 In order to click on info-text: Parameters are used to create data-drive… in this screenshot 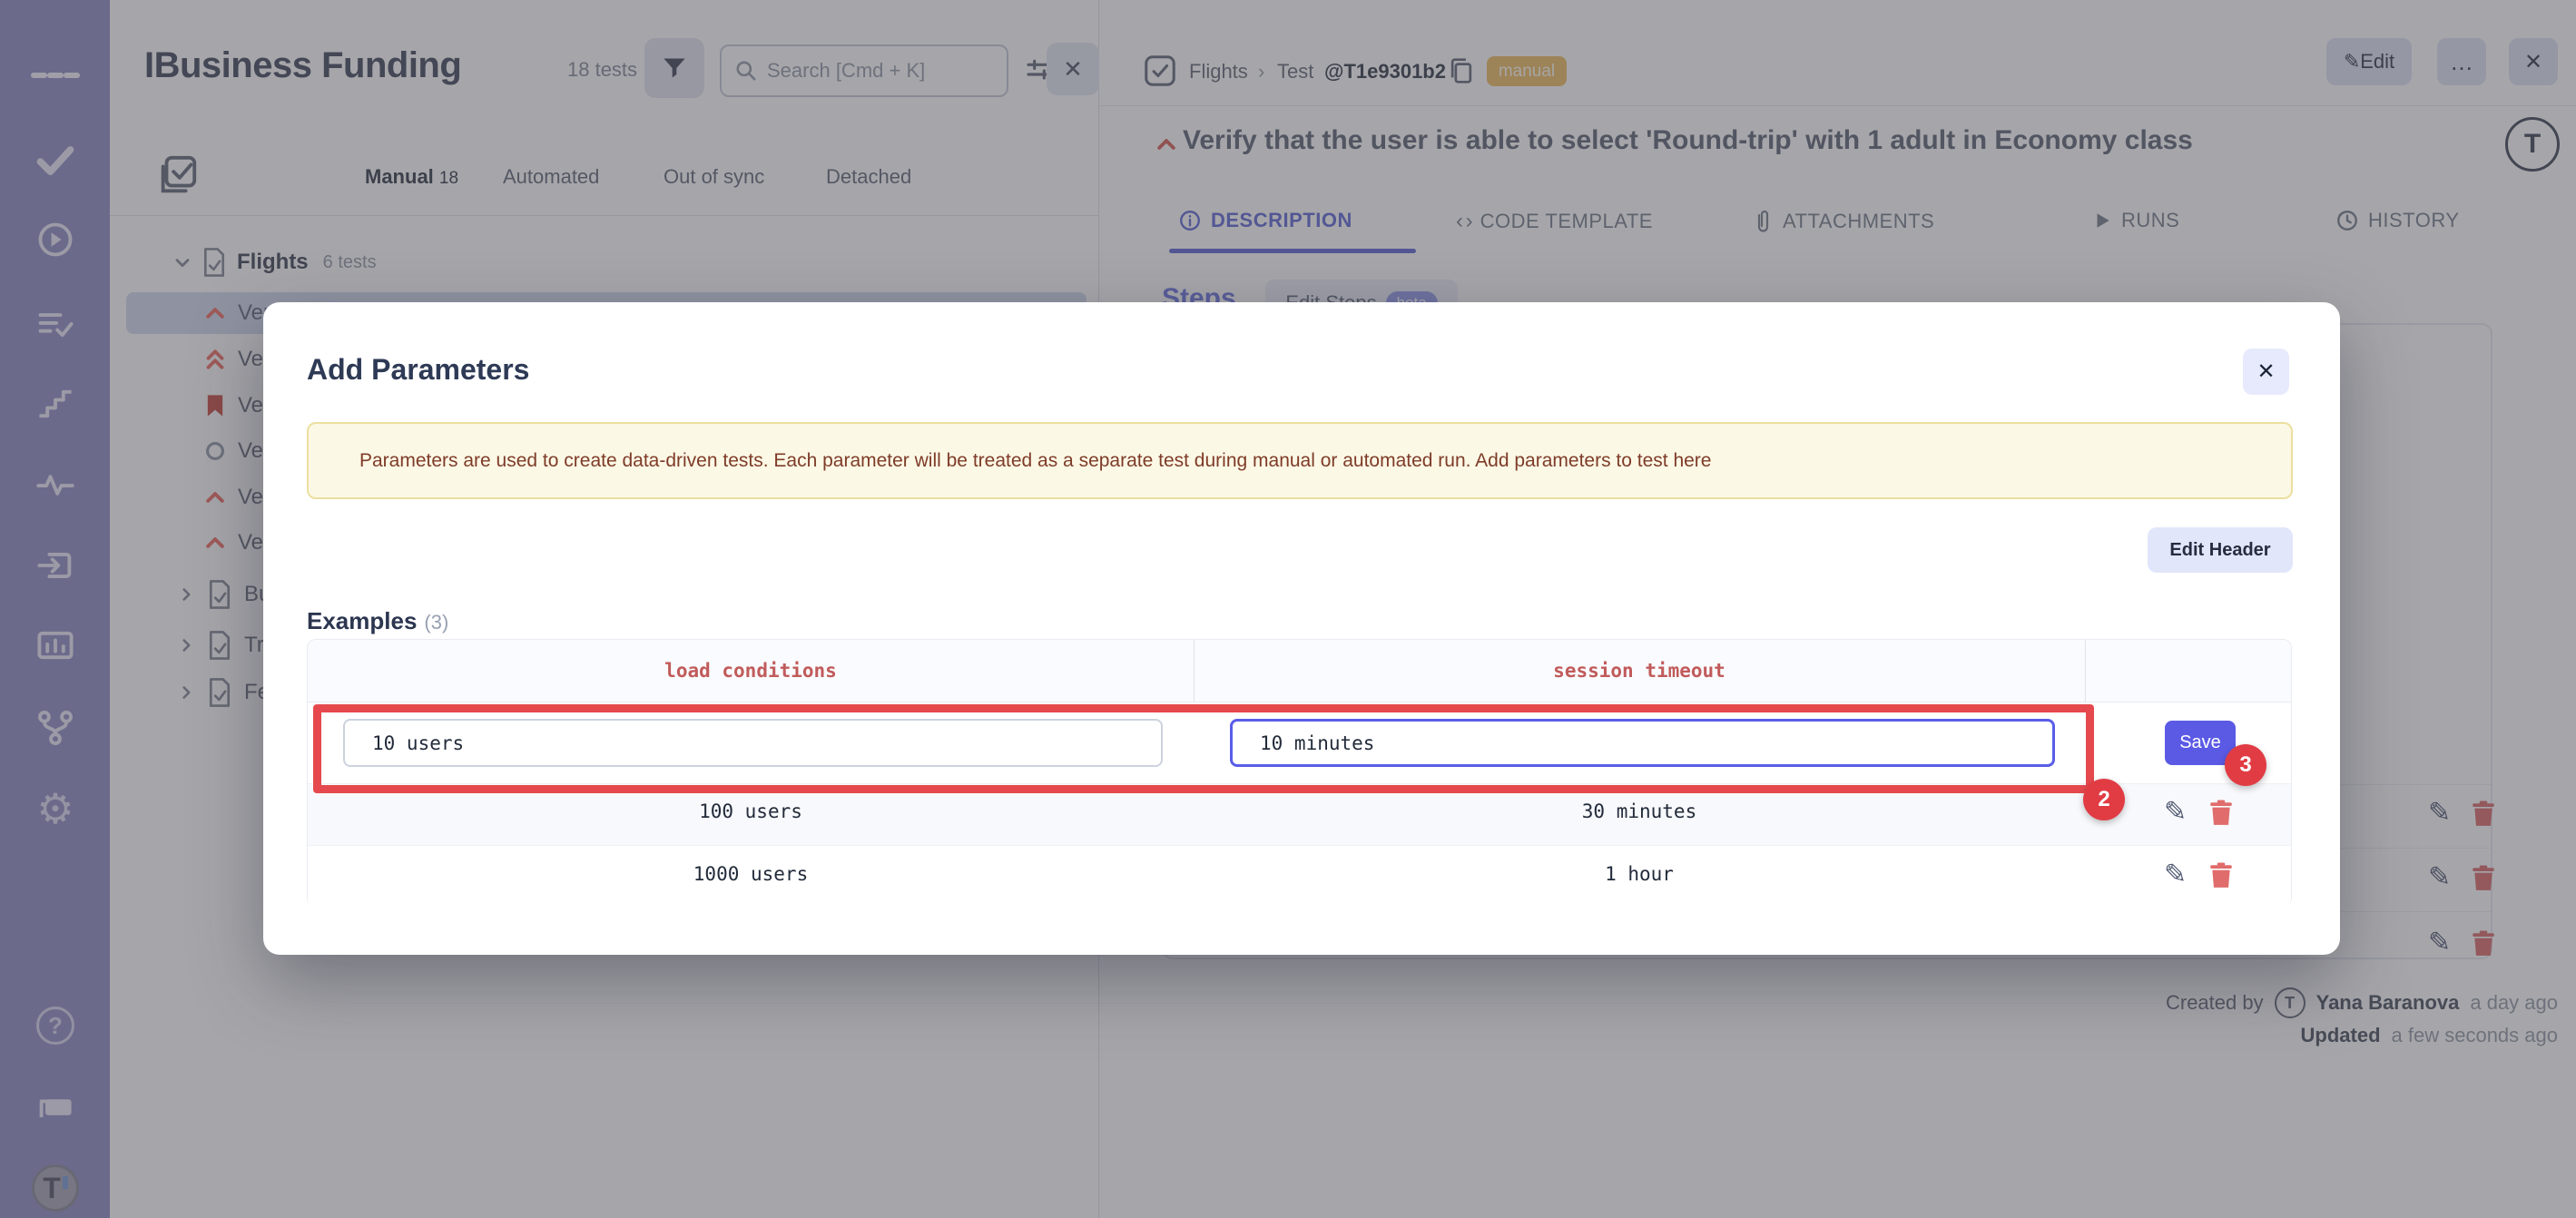, I will do `click(1035, 460)`.